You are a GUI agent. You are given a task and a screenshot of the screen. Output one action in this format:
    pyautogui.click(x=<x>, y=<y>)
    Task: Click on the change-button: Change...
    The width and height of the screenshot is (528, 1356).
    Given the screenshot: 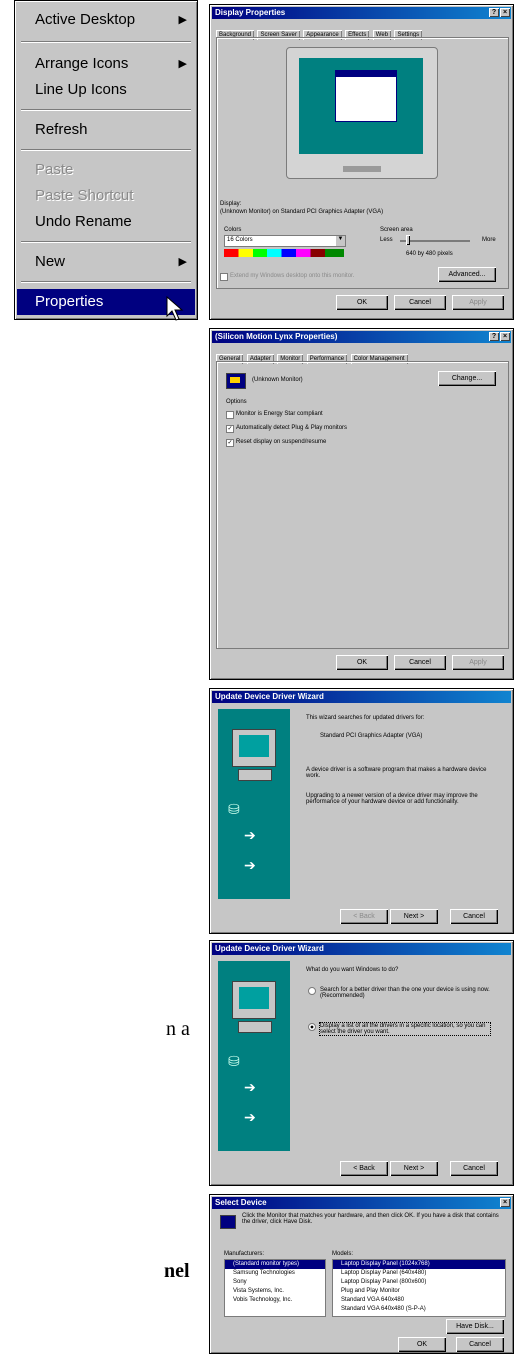 What is the action you would take?
    pyautogui.click(x=467, y=378)
    